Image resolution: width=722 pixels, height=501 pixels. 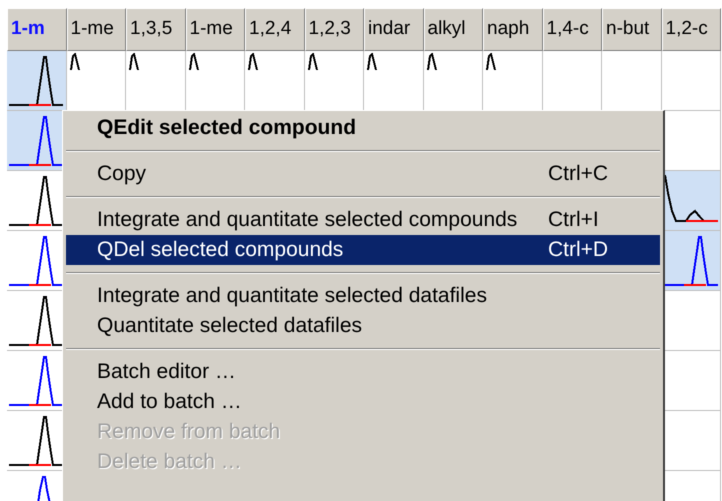 What do you see at coordinates (226, 128) in the screenshot?
I see `menu-item-label: QEdit selected compound` at bounding box center [226, 128].